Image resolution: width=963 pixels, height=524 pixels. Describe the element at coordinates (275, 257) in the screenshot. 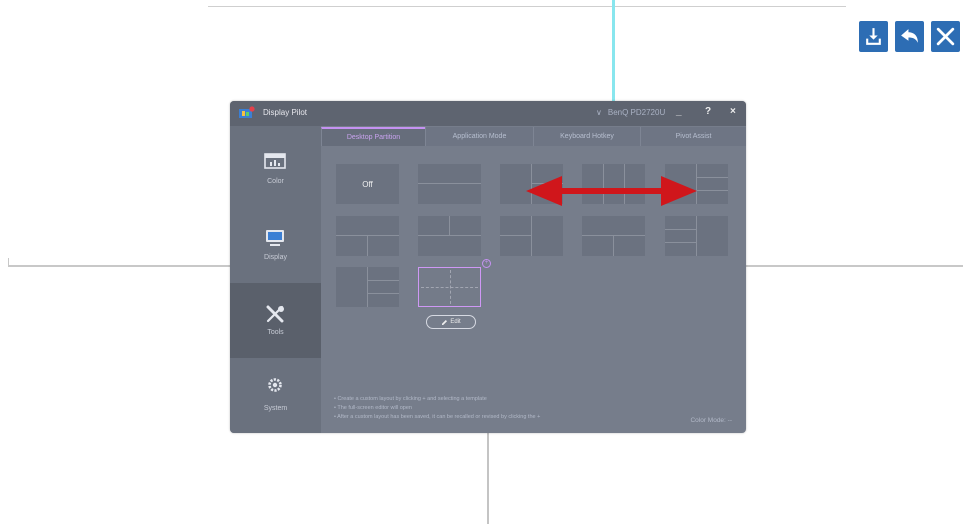

I see `sidebar-item-label: Display` at that location.